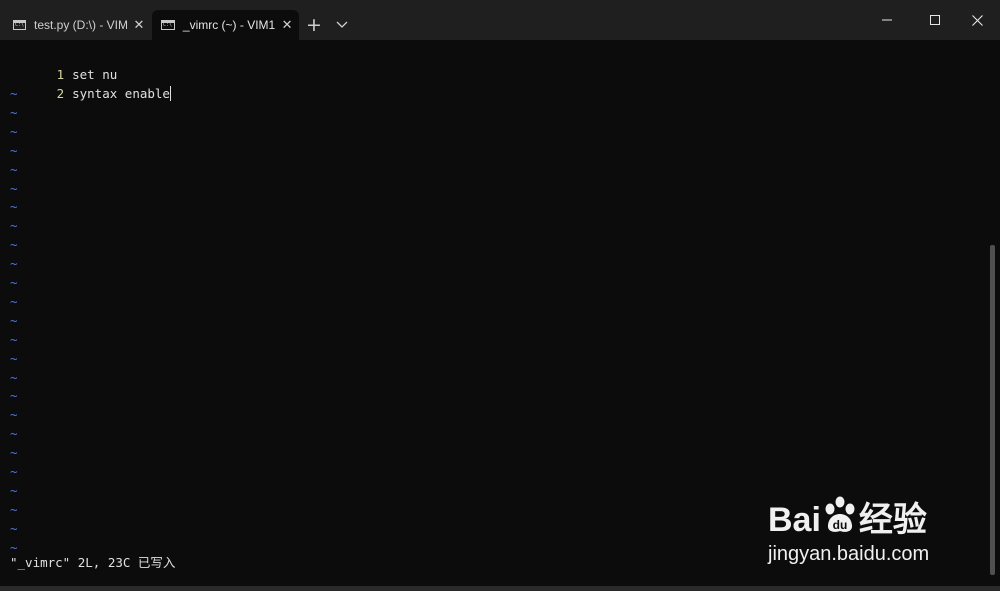 The height and width of the screenshot is (591, 1000). Describe the element at coordinates (81, 25) in the screenshot. I see `tab-label: test.py (D:\) - VIM` at that location.